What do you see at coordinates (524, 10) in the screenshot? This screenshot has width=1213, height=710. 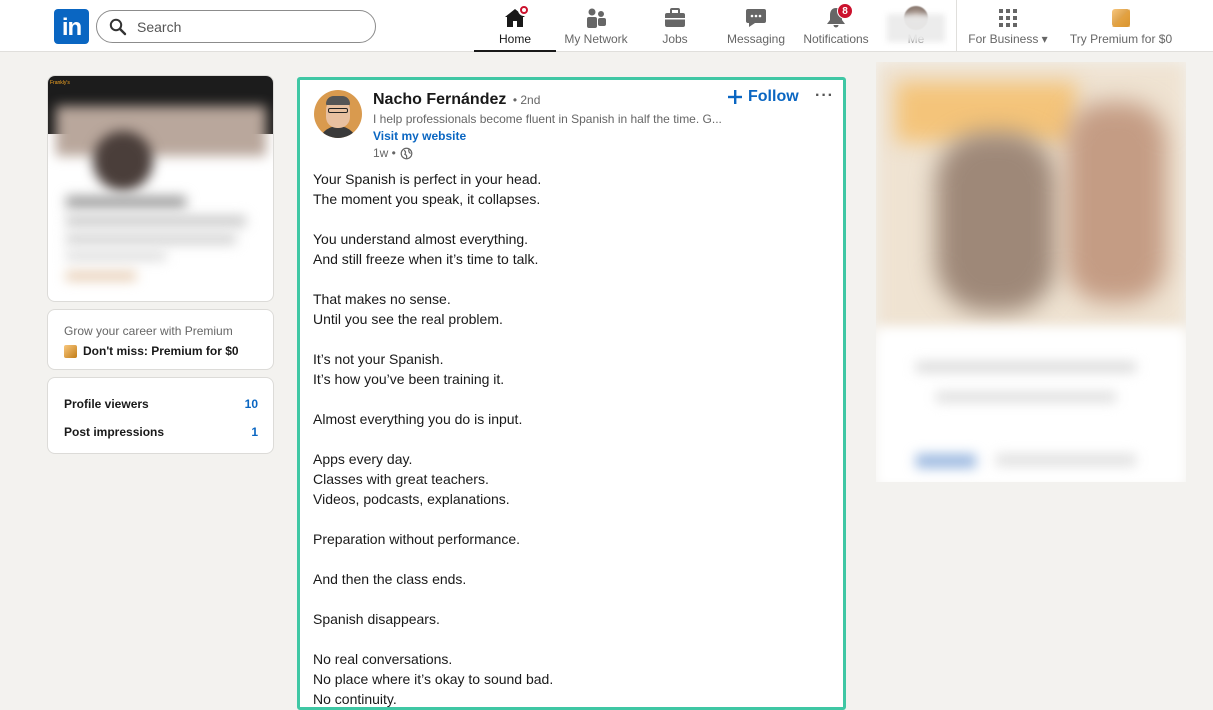 I see `home-activity-dot` at bounding box center [524, 10].